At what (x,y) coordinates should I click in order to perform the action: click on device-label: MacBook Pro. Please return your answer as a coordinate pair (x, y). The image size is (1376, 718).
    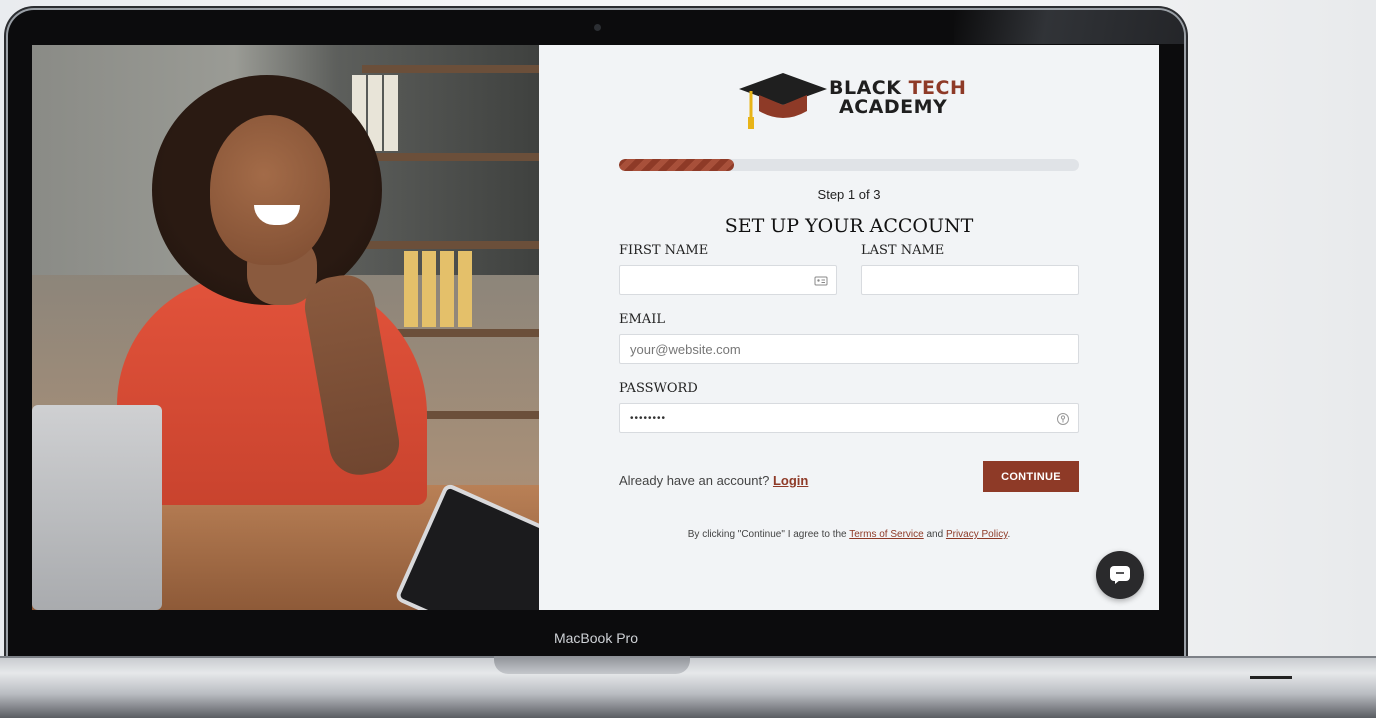
    Looking at the image, I should click on (596, 638).